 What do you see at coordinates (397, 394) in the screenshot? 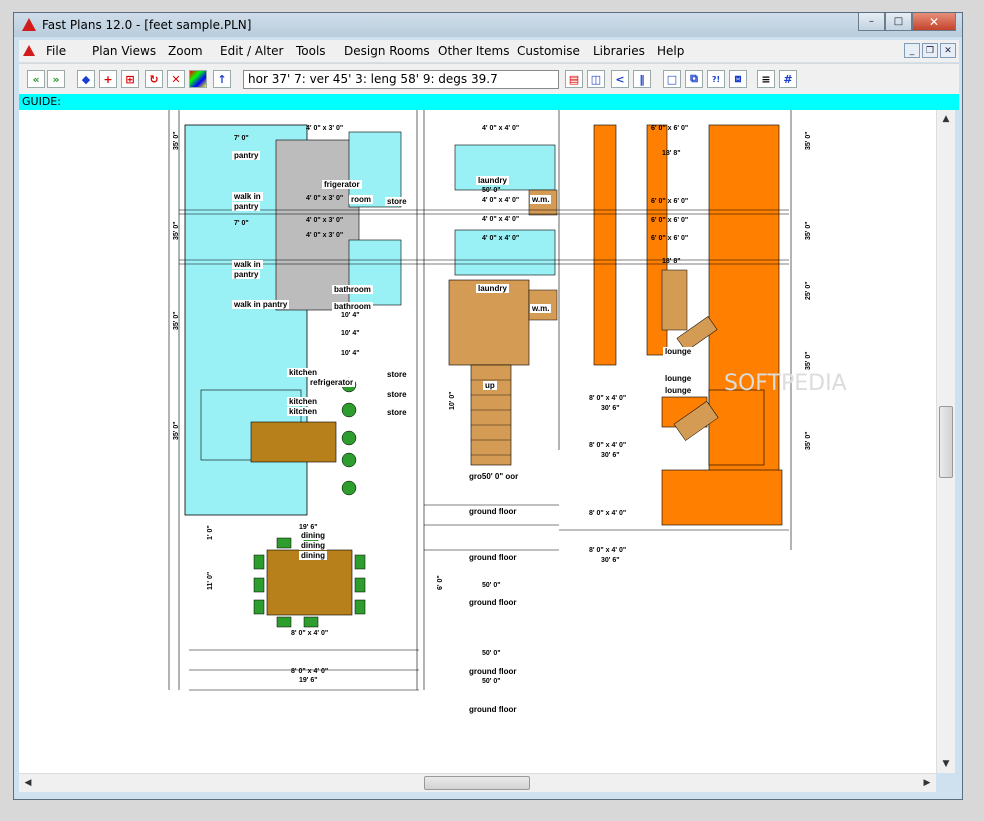
I see `room-label-store-3: store` at bounding box center [397, 394].